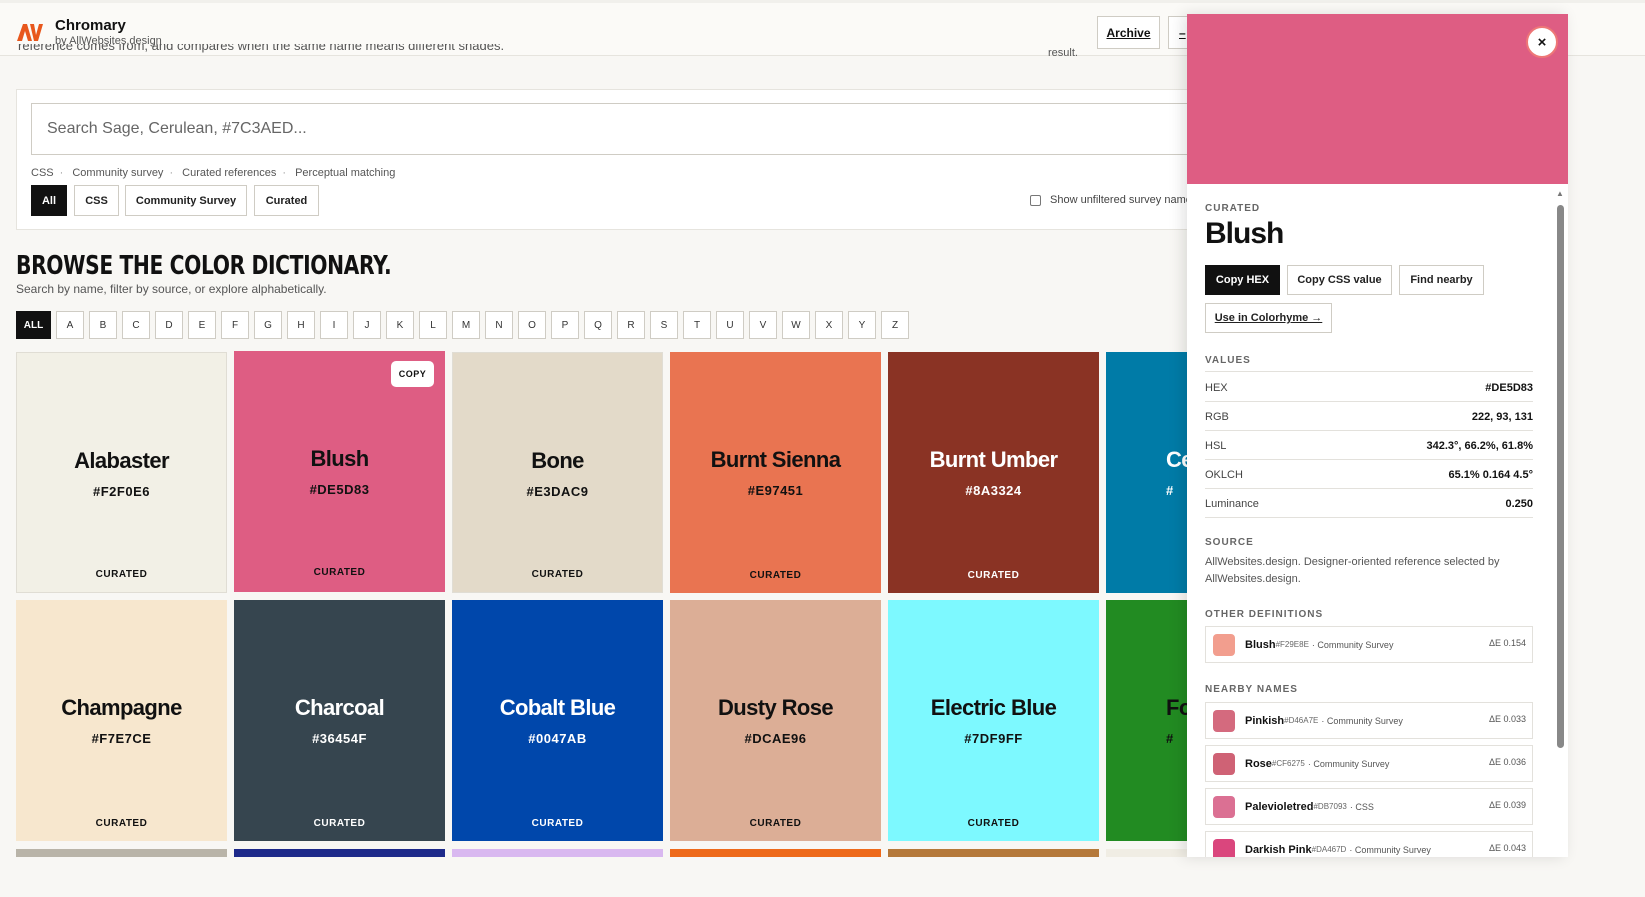  I want to click on logo-icon, so click(30, 32).